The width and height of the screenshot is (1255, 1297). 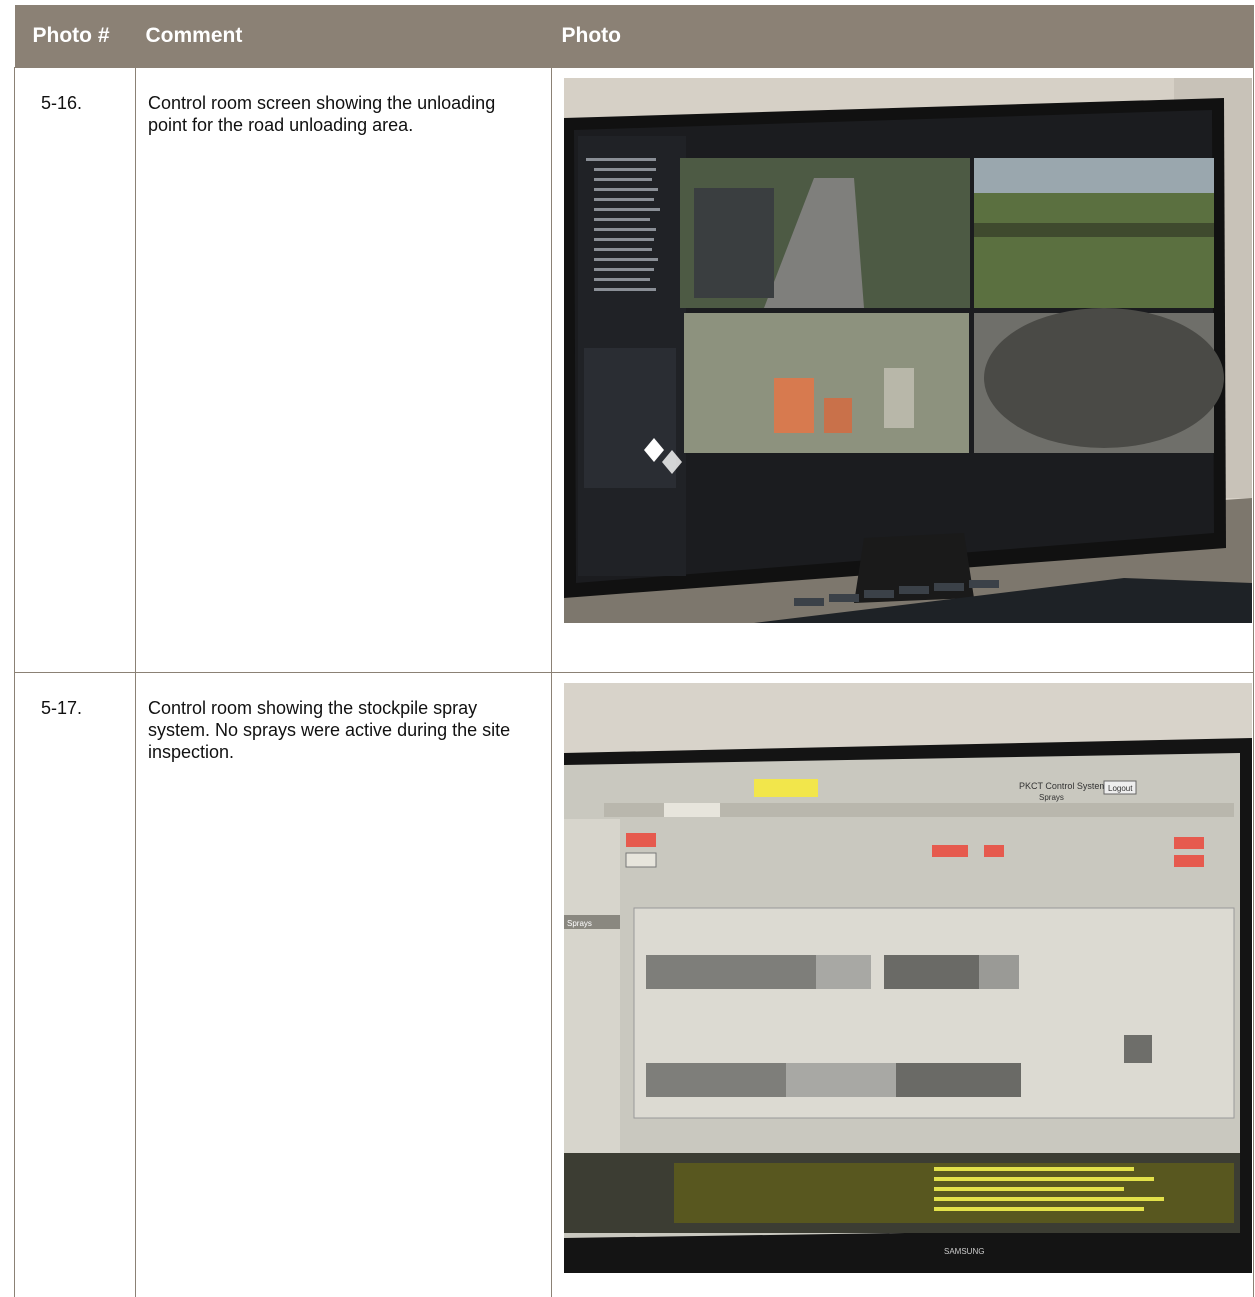 I want to click on table-header-row: Photo # Comment Photo, so click(x=634, y=36).